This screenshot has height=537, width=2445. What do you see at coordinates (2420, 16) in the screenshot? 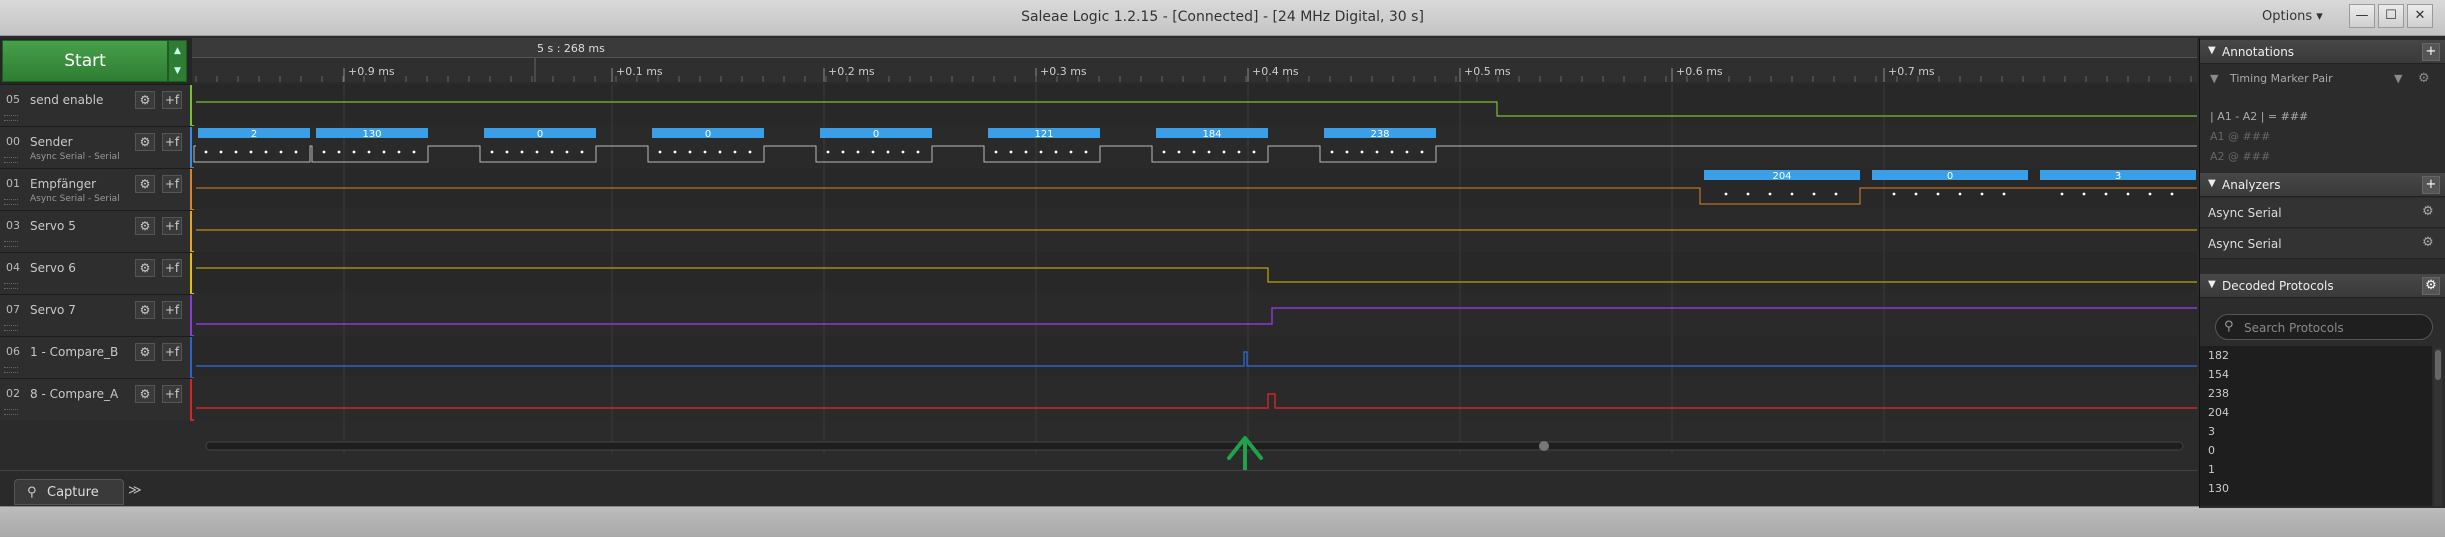
I see `close-icon: ✕` at bounding box center [2420, 16].